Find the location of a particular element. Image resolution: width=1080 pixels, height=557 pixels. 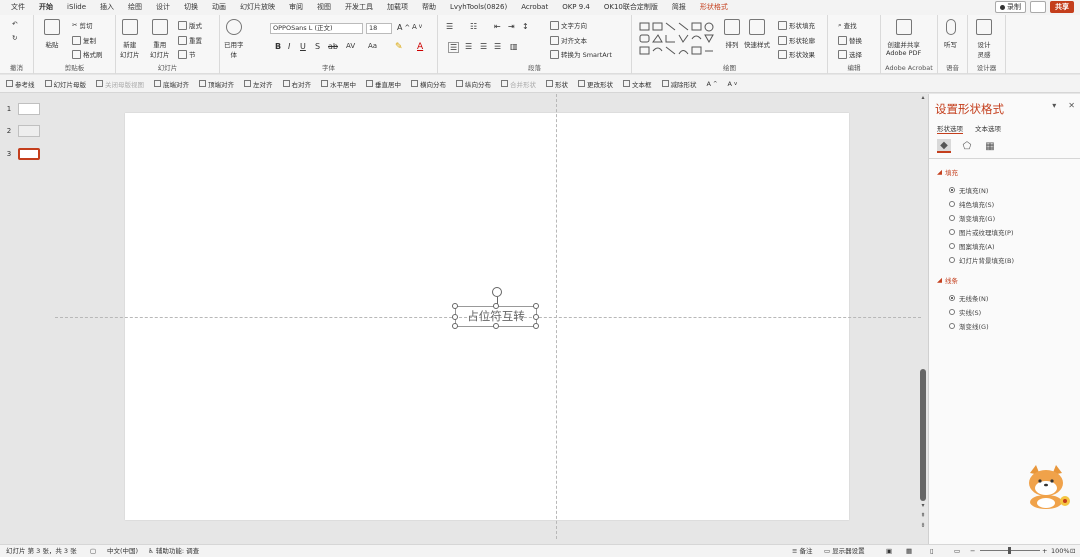

menu-slideshow: 幻灯片放映 is located at coordinates (257, 7).